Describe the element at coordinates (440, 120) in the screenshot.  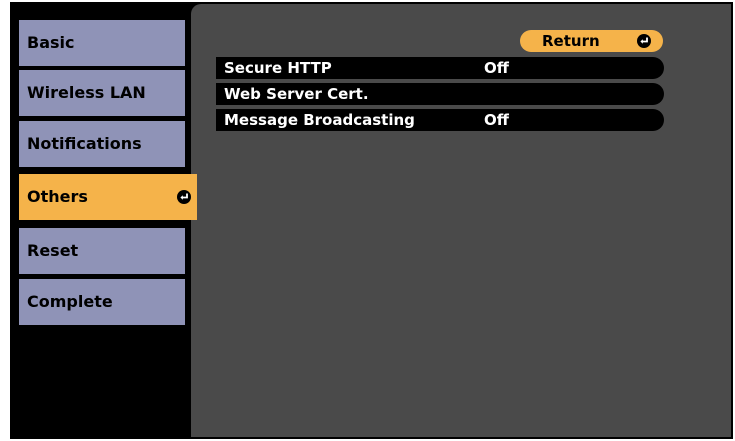
I see `setting-row-message-broadcasting: Message Broadcasting Off` at that location.